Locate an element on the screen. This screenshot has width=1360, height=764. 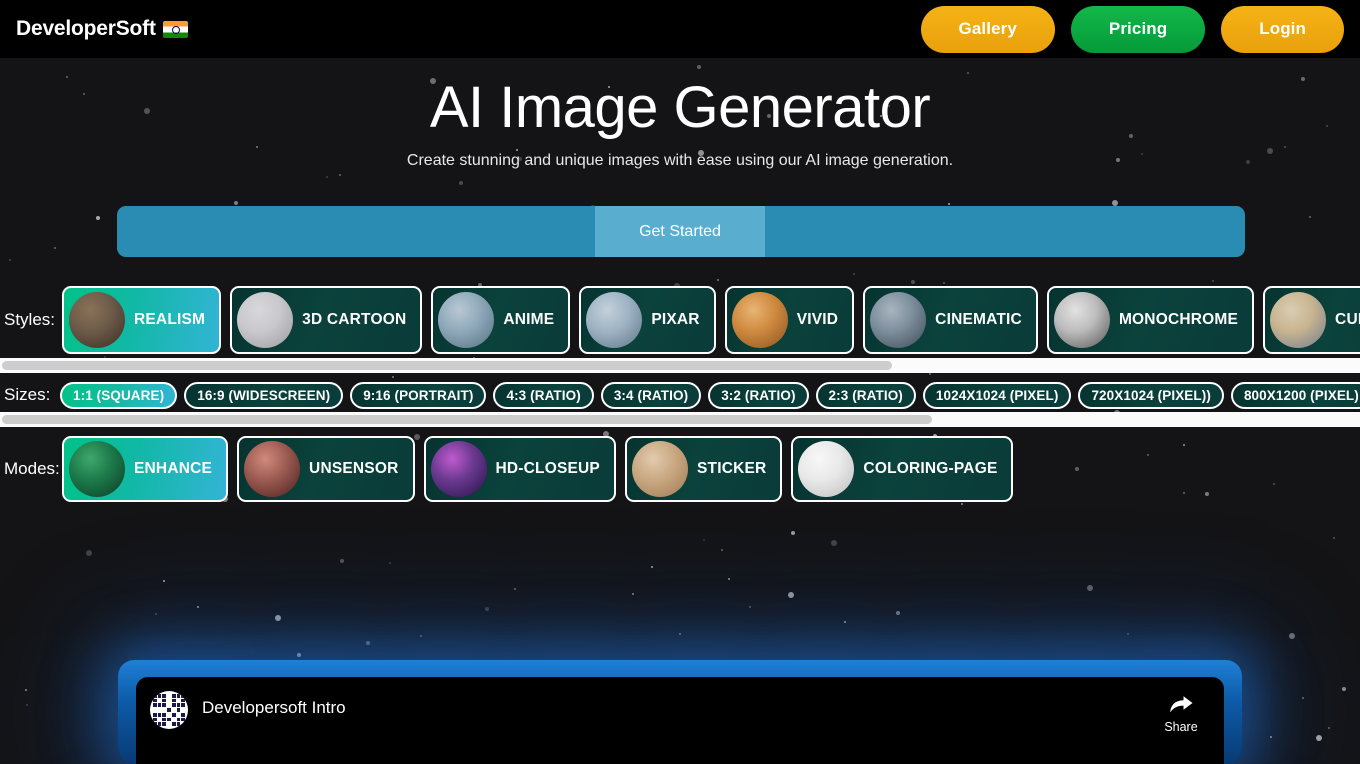
size-pill-720x1024-pixel: 720X1024 (PIXEL)) is located at coordinates (1151, 395).